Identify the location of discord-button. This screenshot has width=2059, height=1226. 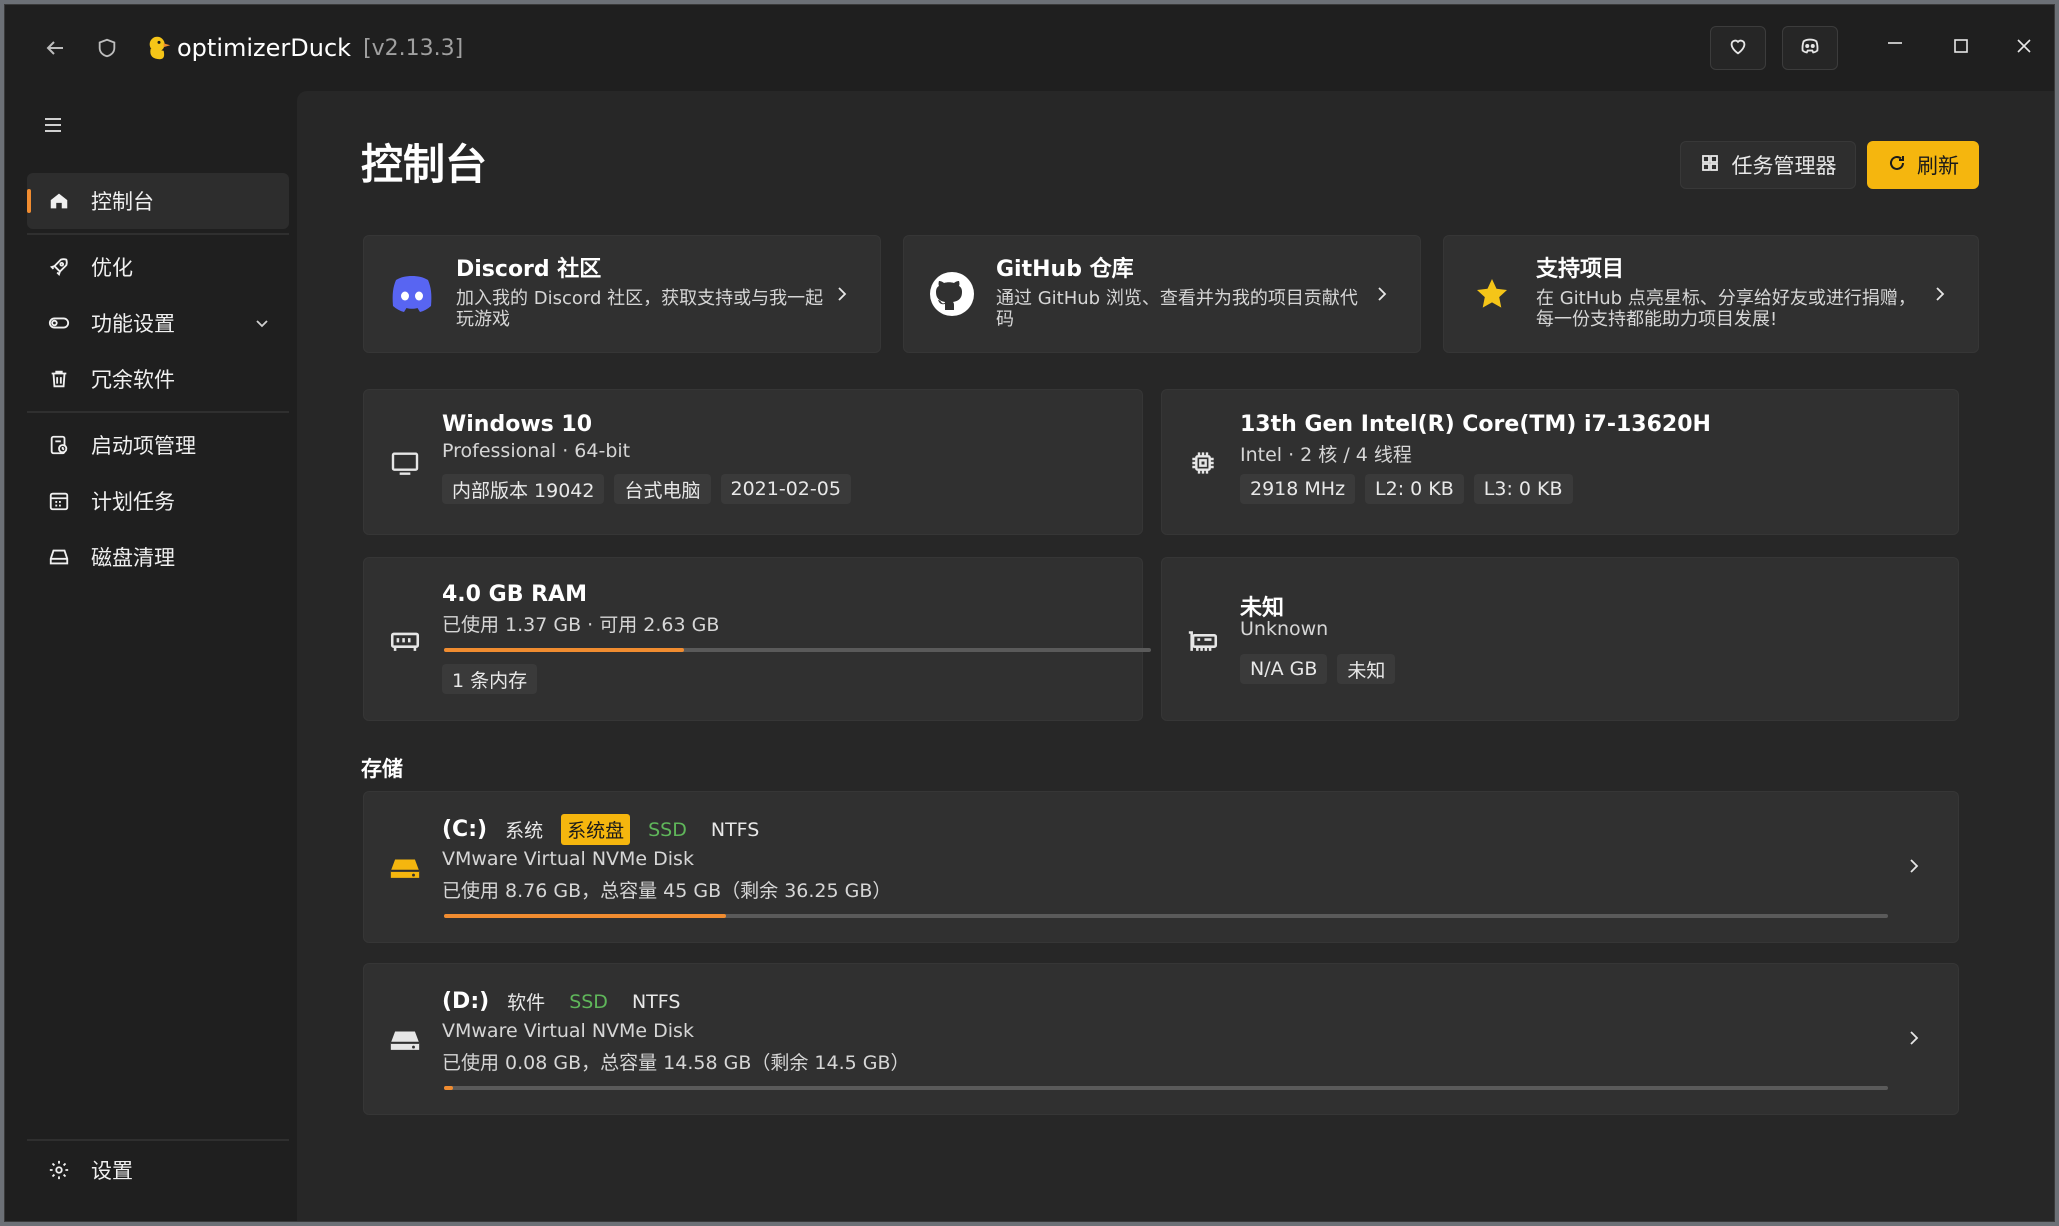
(1810, 48).